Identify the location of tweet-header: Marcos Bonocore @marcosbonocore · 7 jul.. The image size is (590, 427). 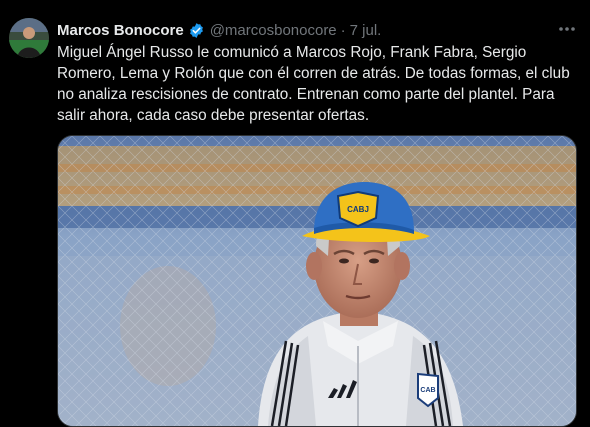
(219, 30).